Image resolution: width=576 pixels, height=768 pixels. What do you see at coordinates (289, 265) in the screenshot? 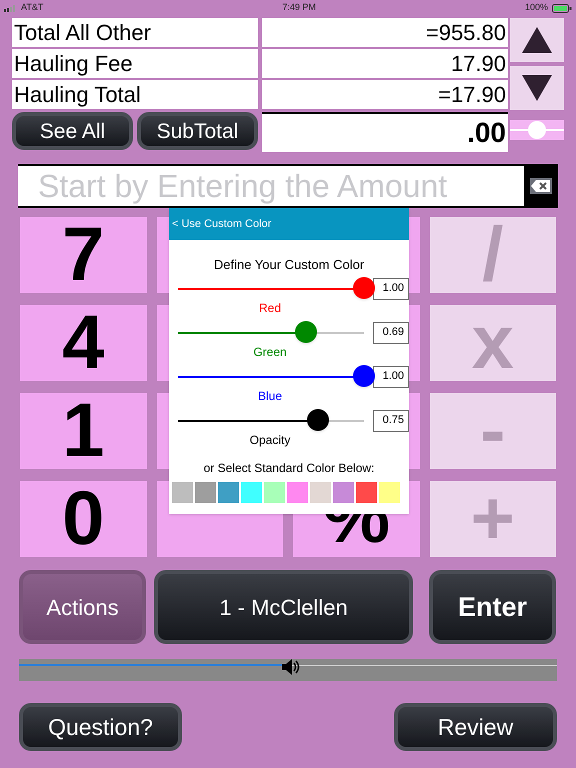
I see `popup-heading: Define Your Custom Color` at bounding box center [289, 265].